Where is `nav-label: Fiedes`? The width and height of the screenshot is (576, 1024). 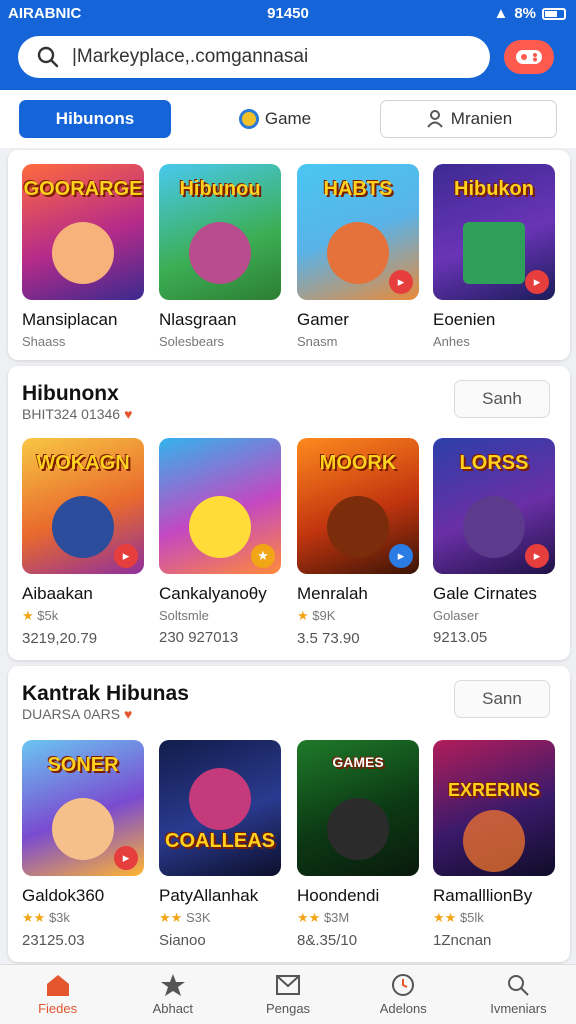
nav-label: Fiedes is located at coordinates (58, 1008).